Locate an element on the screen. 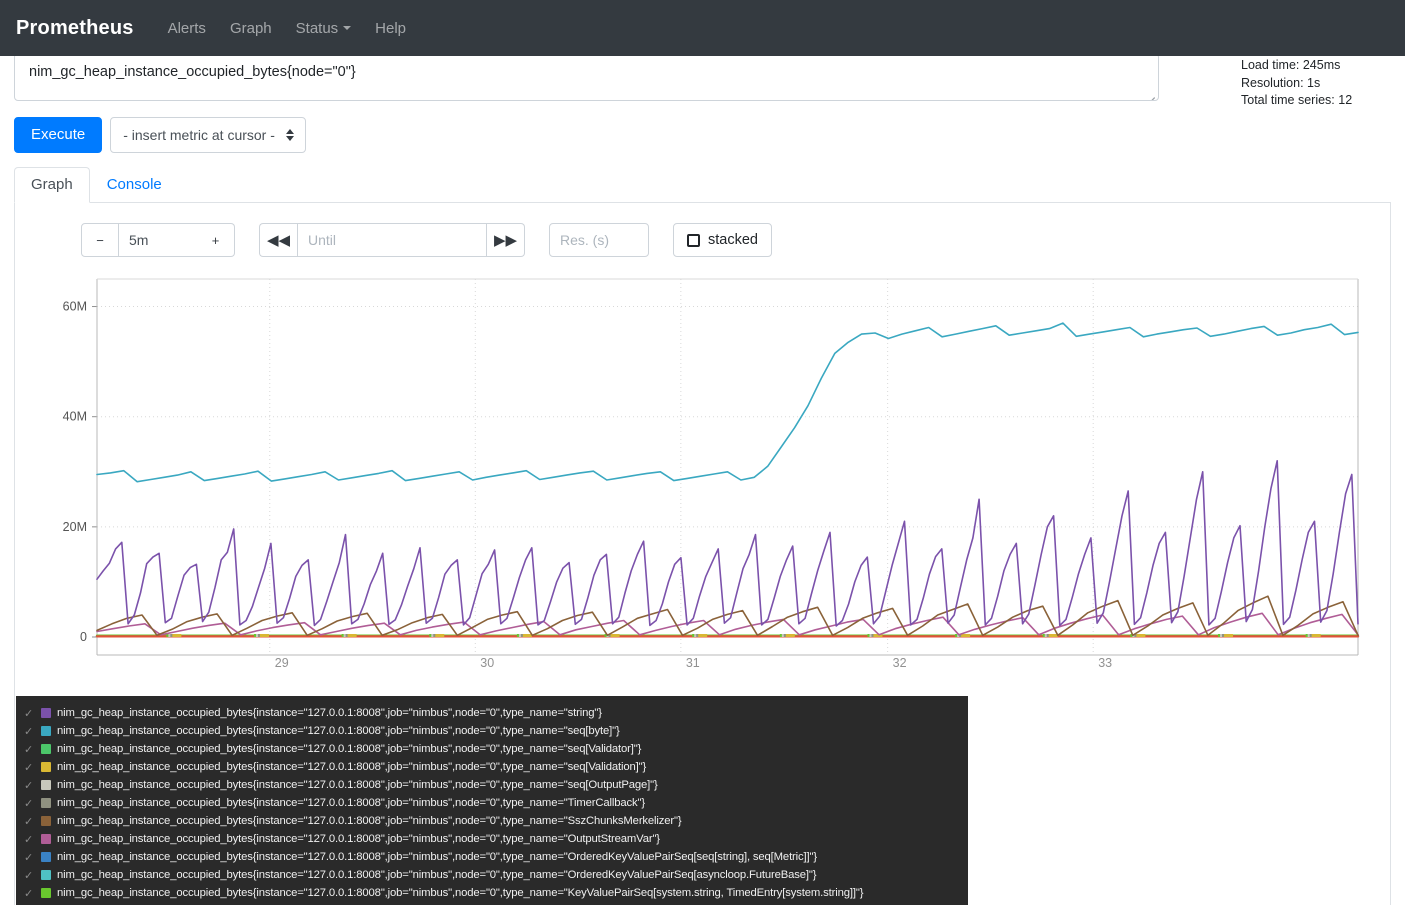 The image size is (1405, 905). top-navbar: Prometheus Alerts Graph Status Help is located at coordinates (702, 28).